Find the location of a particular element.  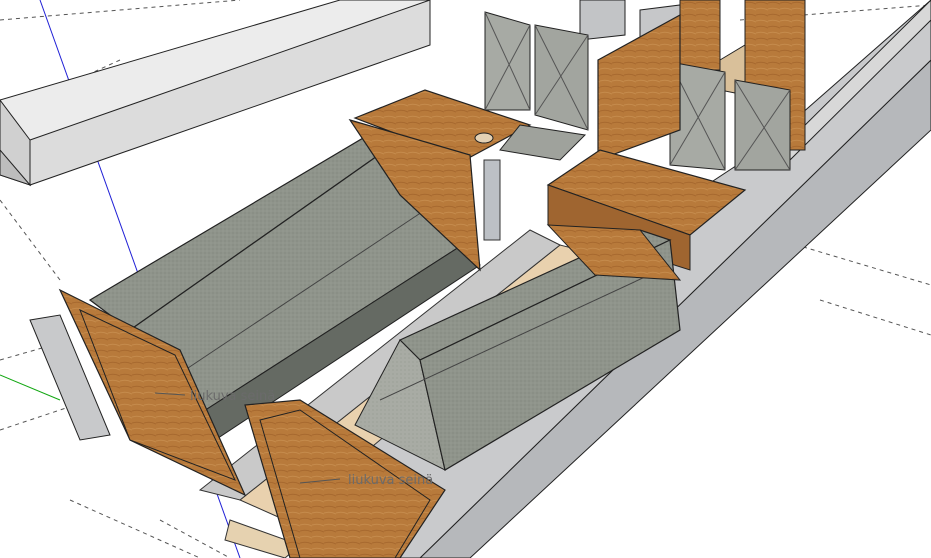

green-axis-line is located at coordinates (30, 387).